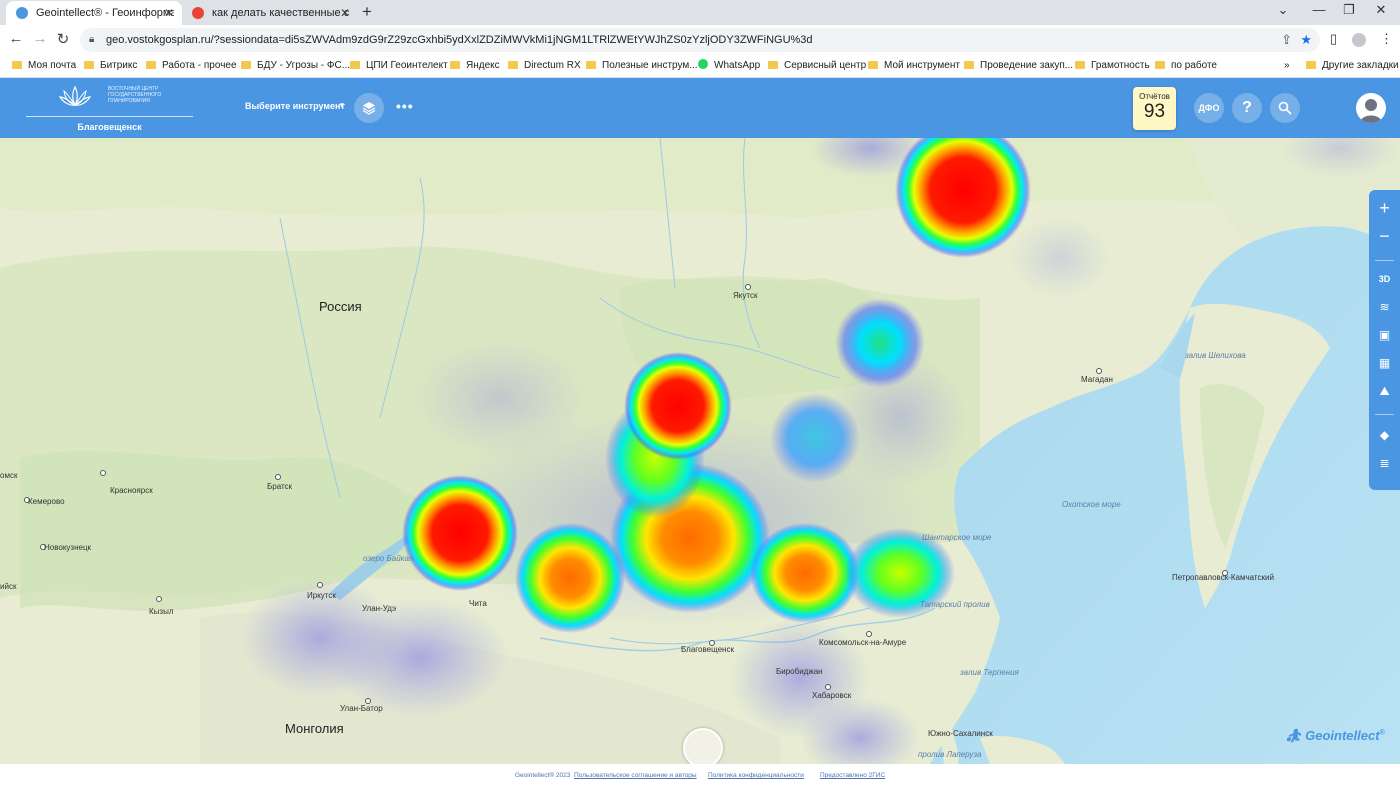 The height and width of the screenshot is (786, 1400). Describe the element at coordinates (1384, 391) in the screenshot. I see `terrain-icon: ⛰︎` at that location.